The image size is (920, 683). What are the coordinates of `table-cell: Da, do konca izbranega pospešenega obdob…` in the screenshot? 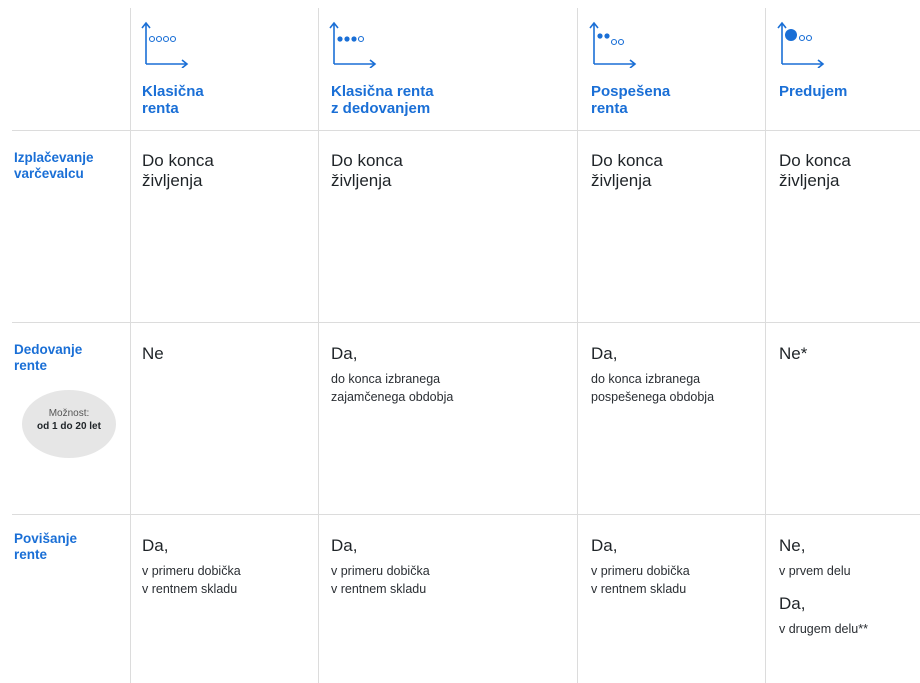 It's located at (652, 375).